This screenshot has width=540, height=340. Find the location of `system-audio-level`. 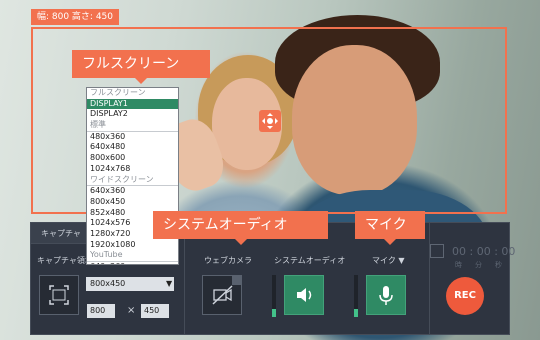

system-audio-level is located at coordinates (274, 296).